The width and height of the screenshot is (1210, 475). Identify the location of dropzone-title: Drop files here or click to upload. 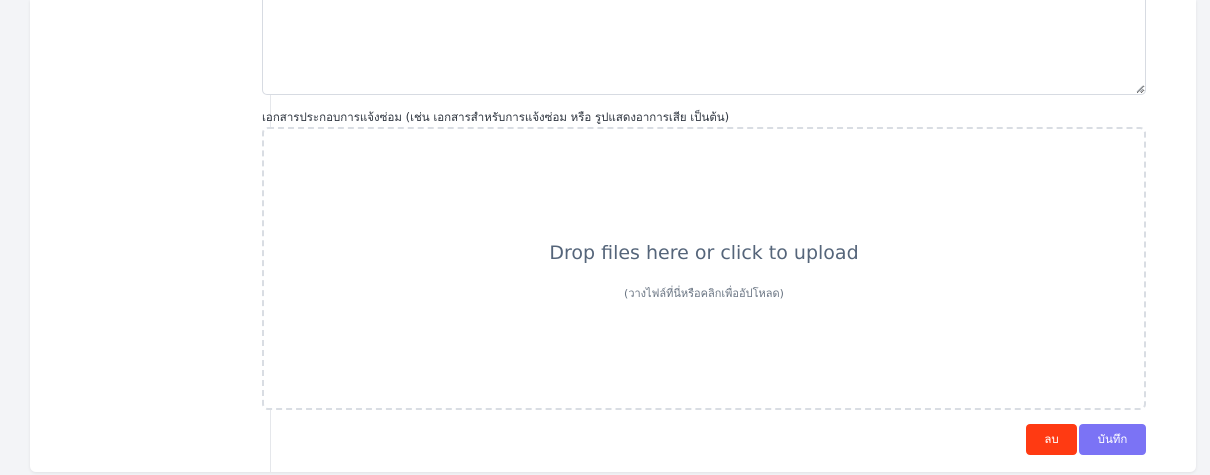
(704, 253).